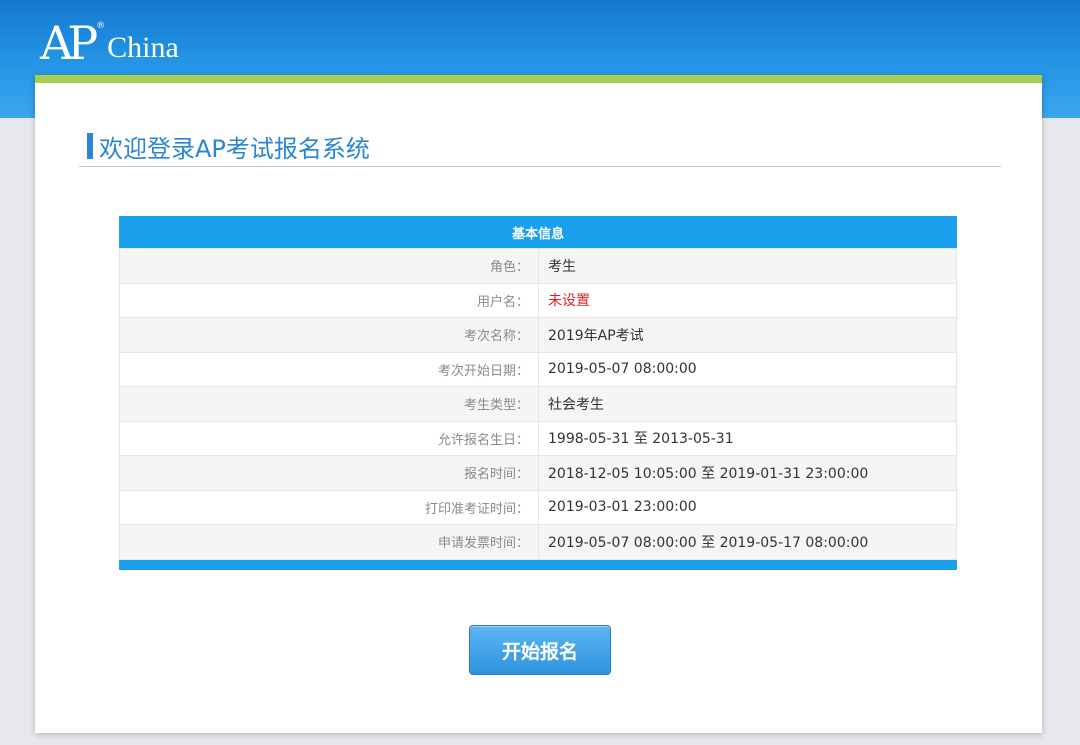  Describe the element at coordinates (329, 542) in the screenshot. I see `row-label-invoice-period: 申请发票时间：` at that location.